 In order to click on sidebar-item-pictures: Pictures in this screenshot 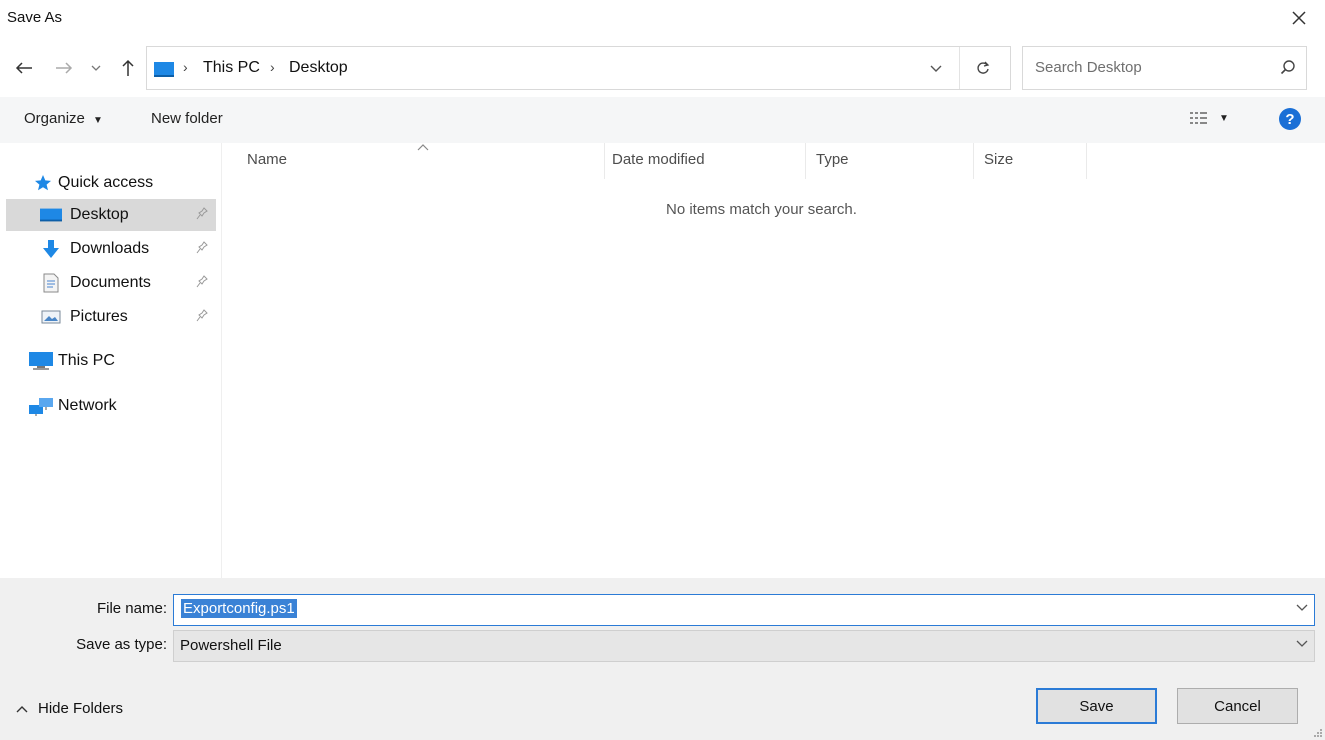, I will do `click(111, 317)`.